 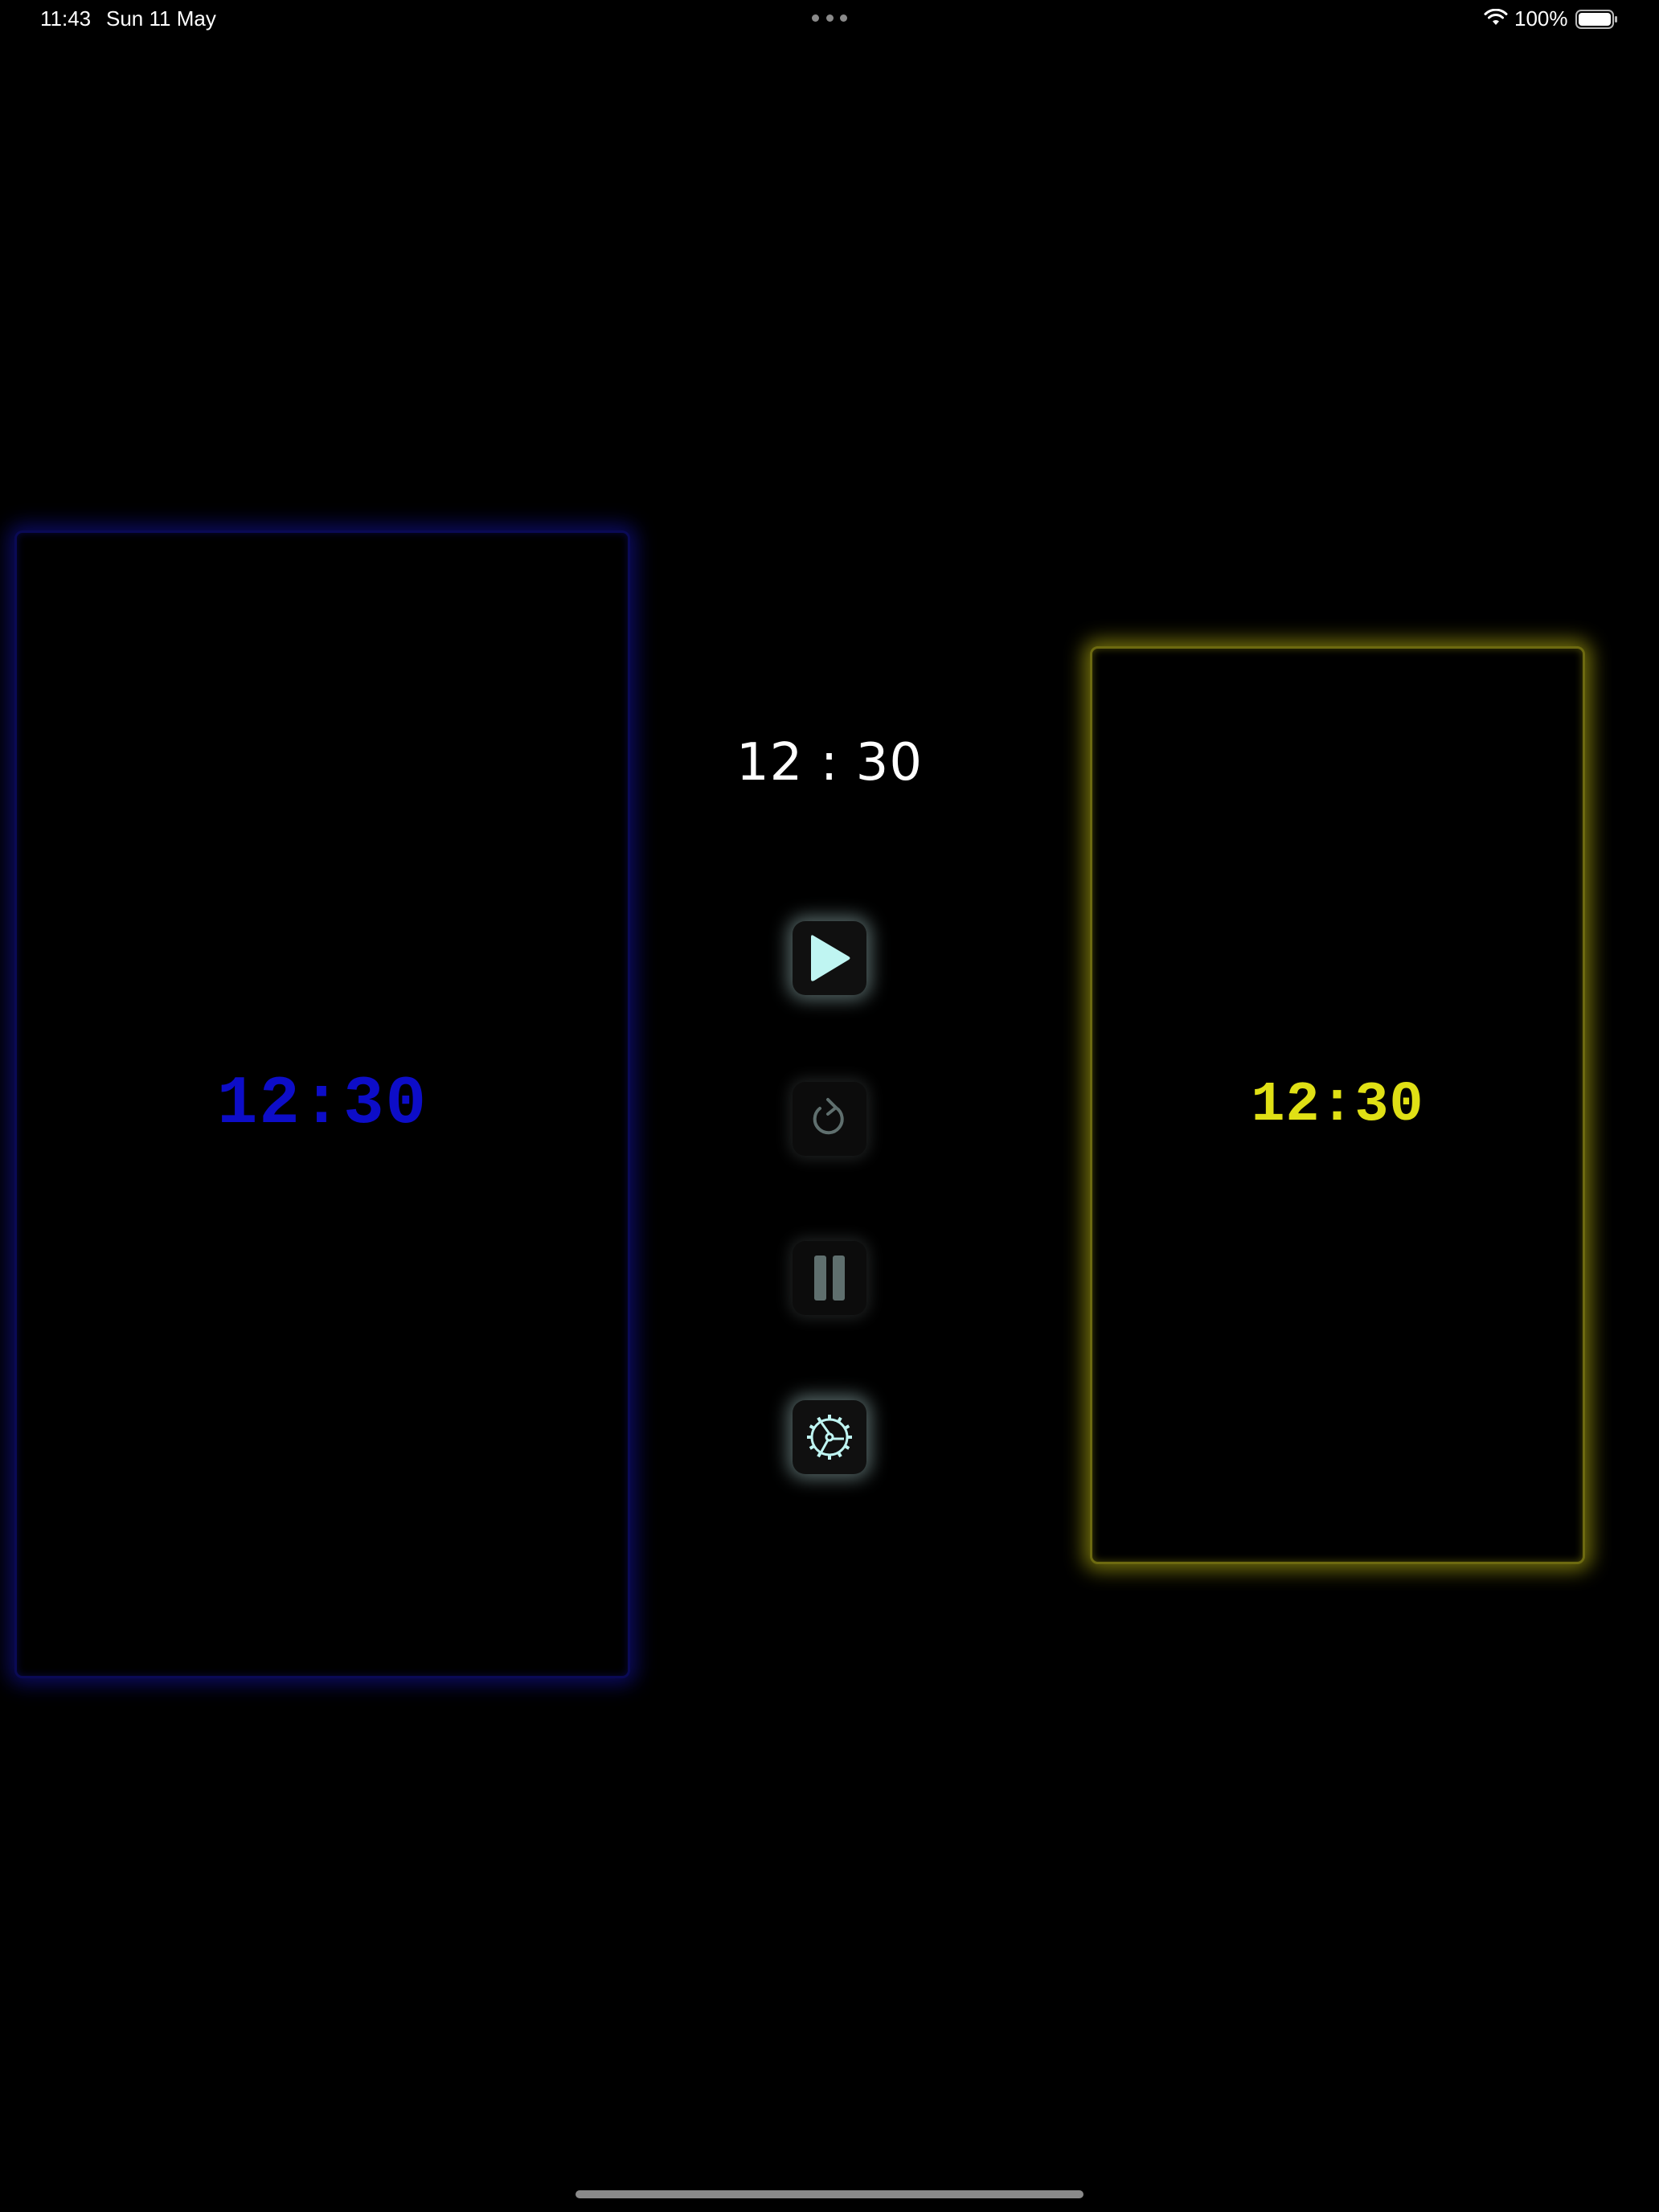 I want to click on pause-button, so click(x=829, y=1278).